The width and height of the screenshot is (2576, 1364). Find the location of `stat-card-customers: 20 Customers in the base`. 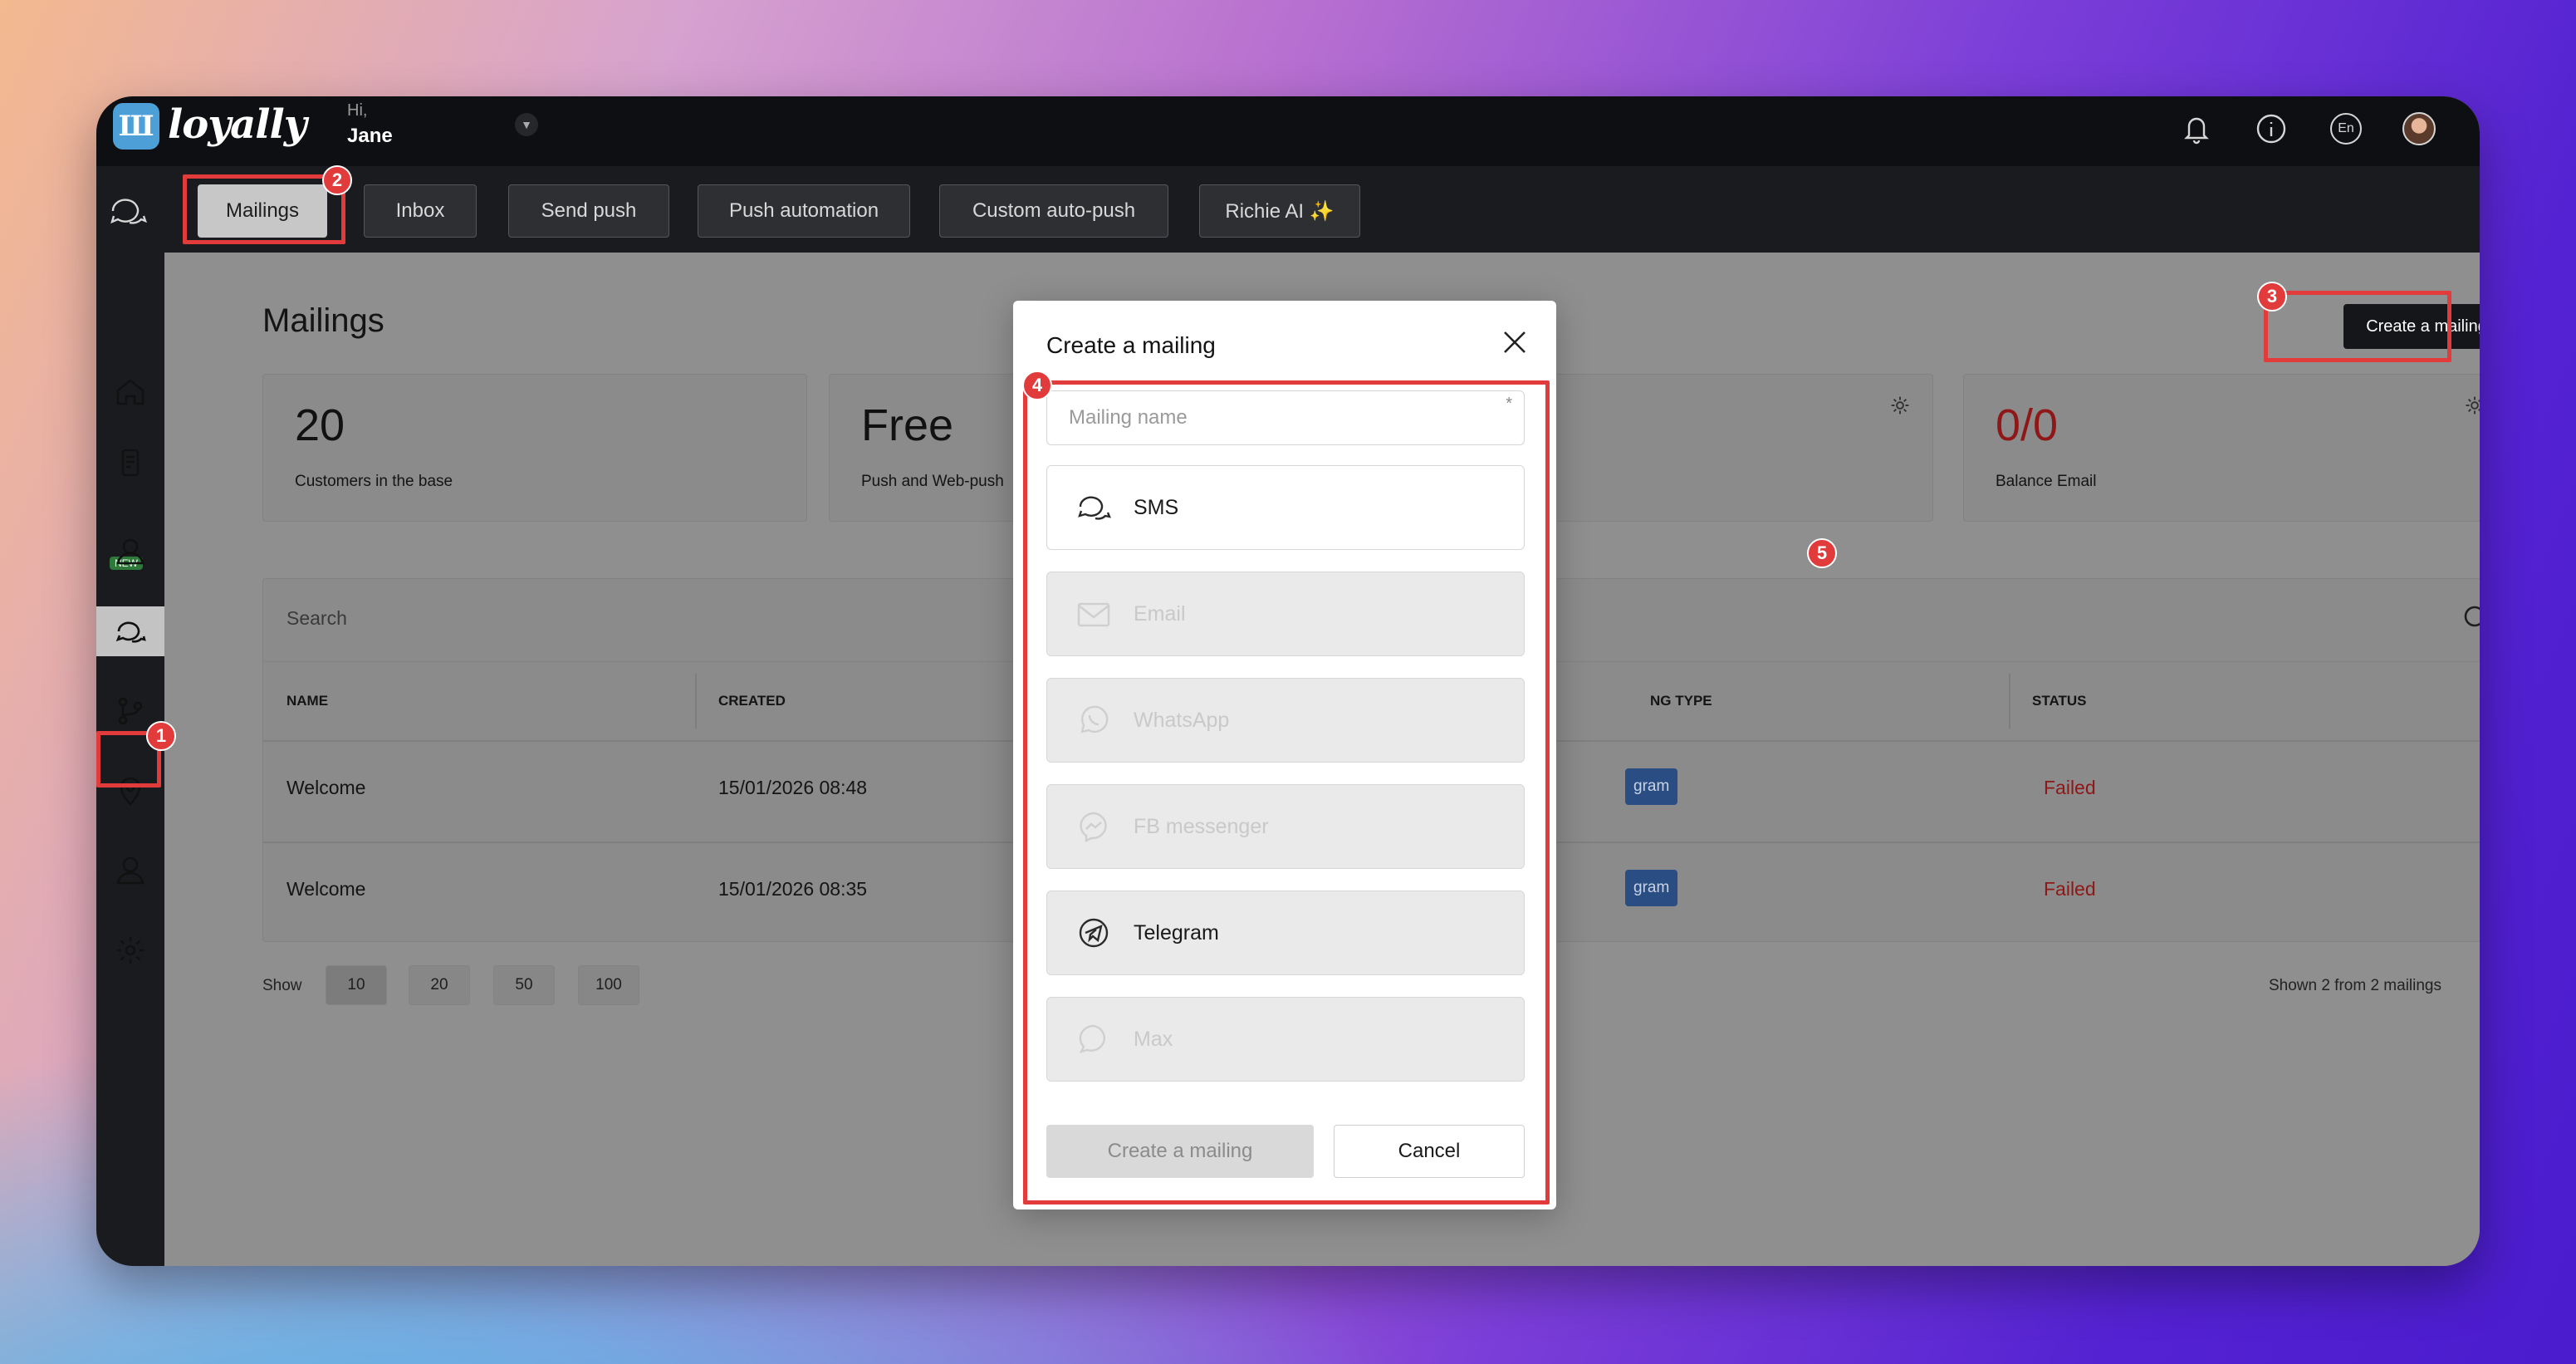

stat-card-customers: 20 Customers in the base is located at coordinates (535, 448).